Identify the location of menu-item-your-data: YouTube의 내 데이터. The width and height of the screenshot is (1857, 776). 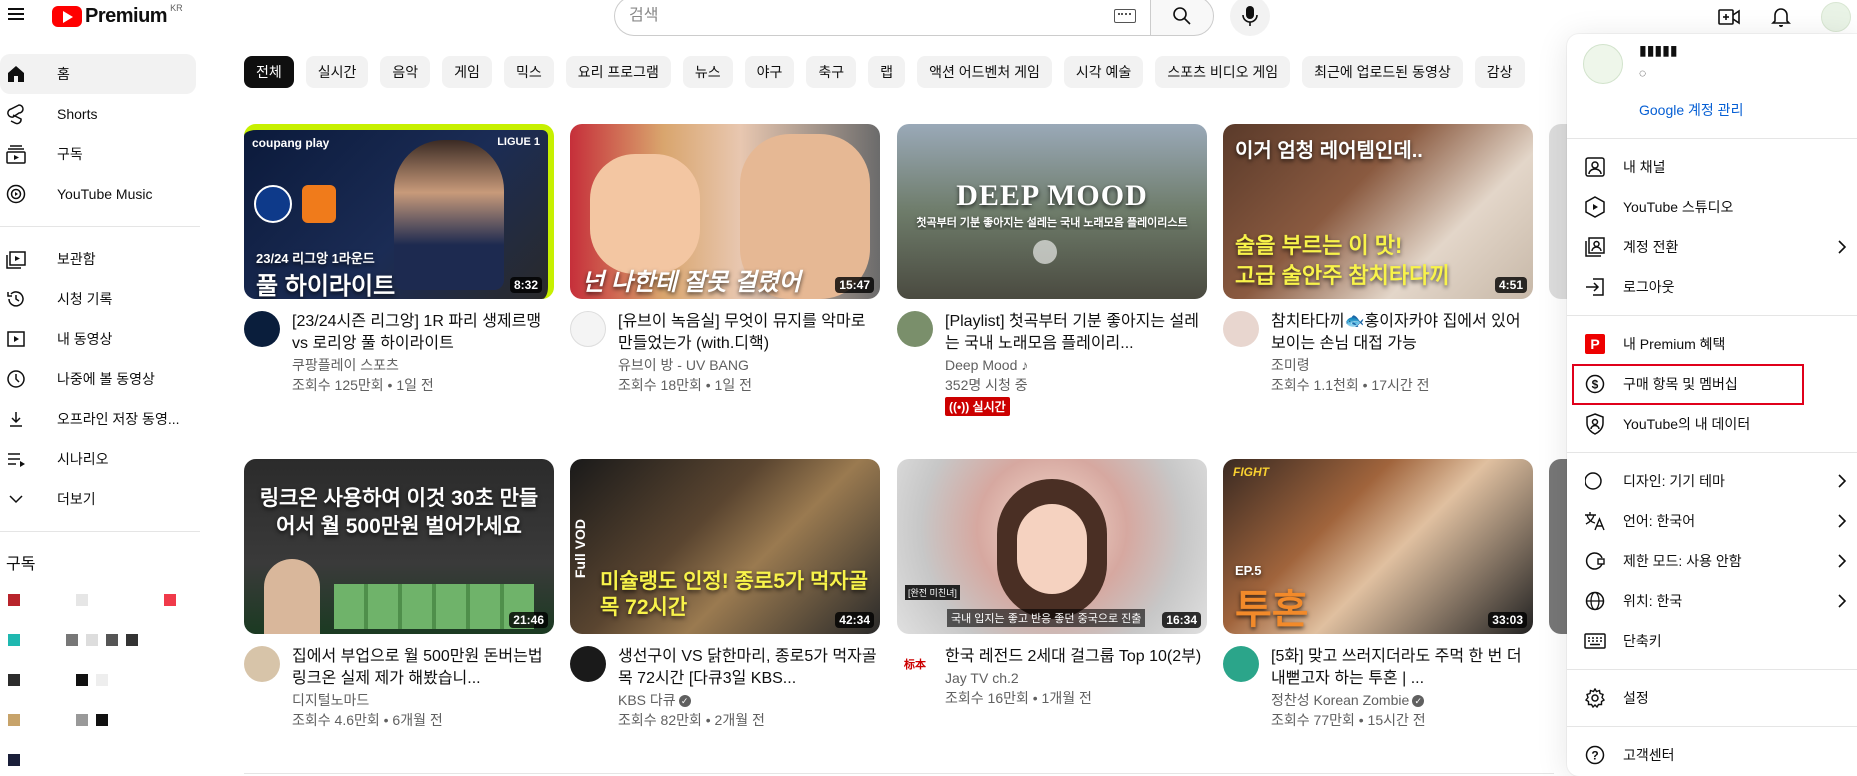
(1712, 424).